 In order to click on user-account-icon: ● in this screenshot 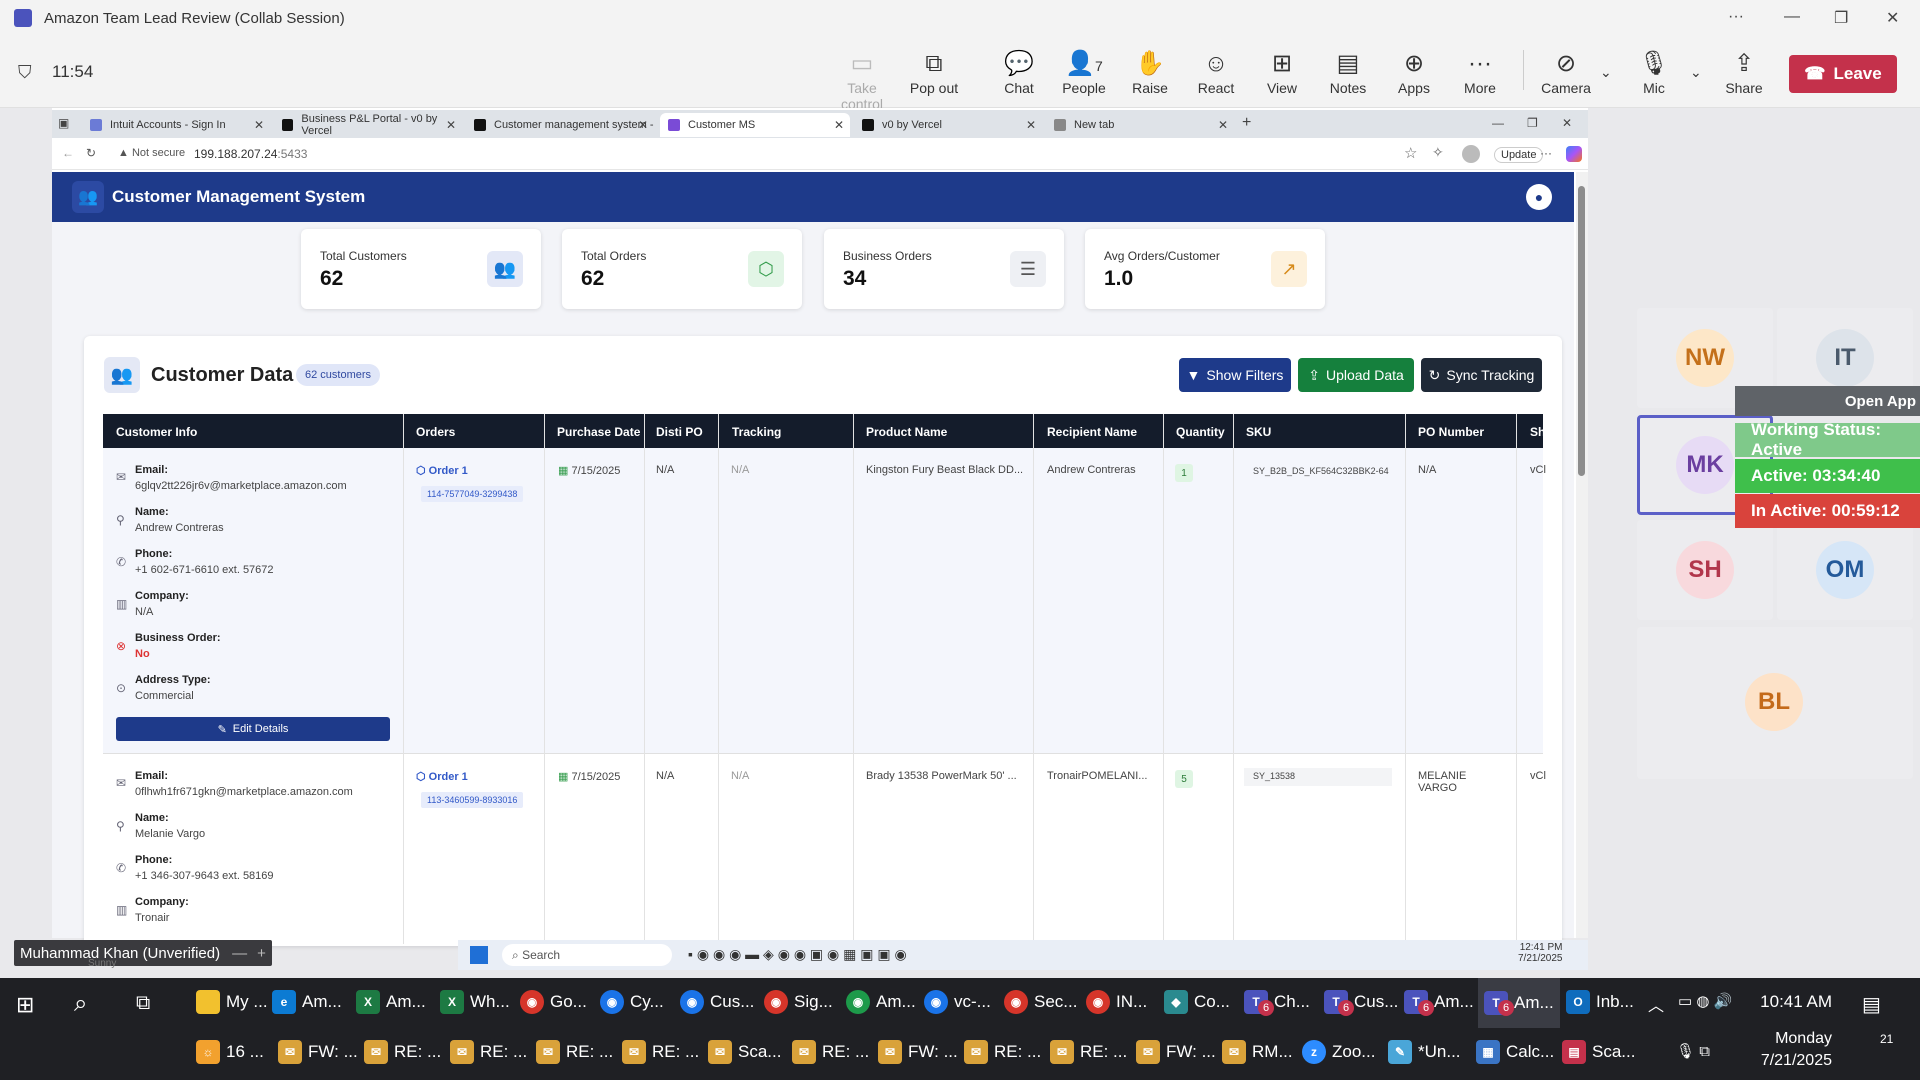, I will do `click(1539, 197)`.